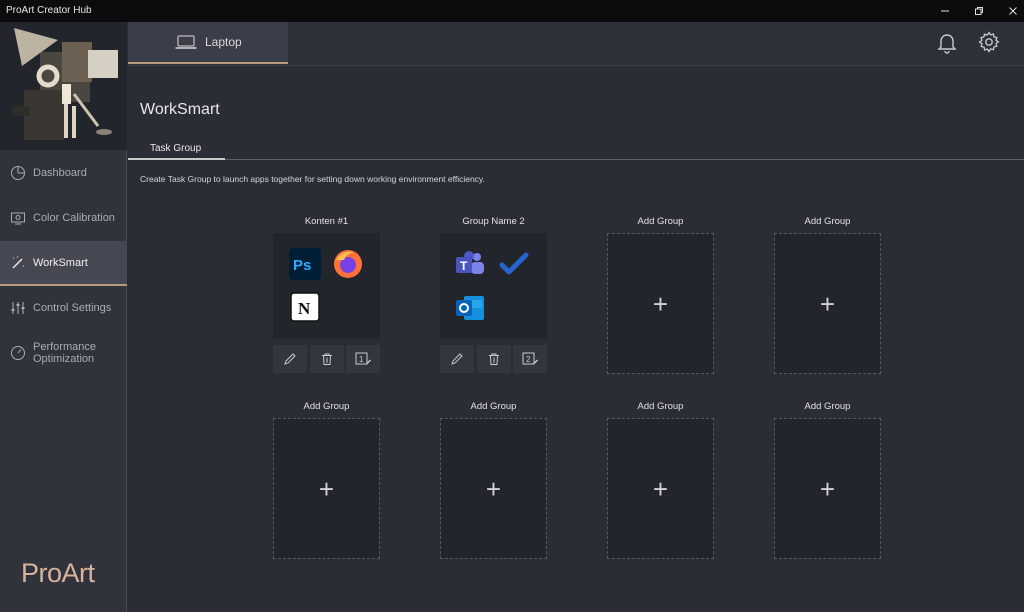 The width and height of the screenshot is (1024, 612). I want to click on settings-button, so click(989, 42).